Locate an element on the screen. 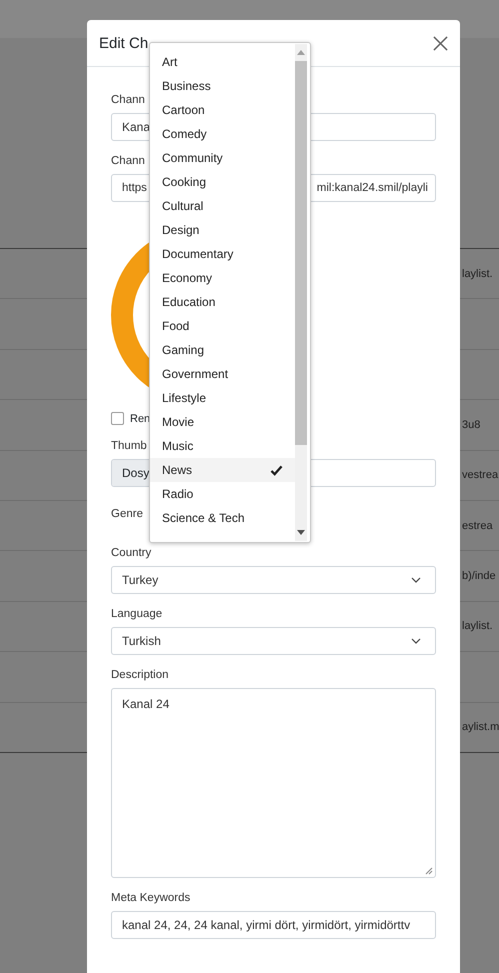 This screenshot has width=499, height=973. table-cell: b)/inde is located at coordinates (479, 576).